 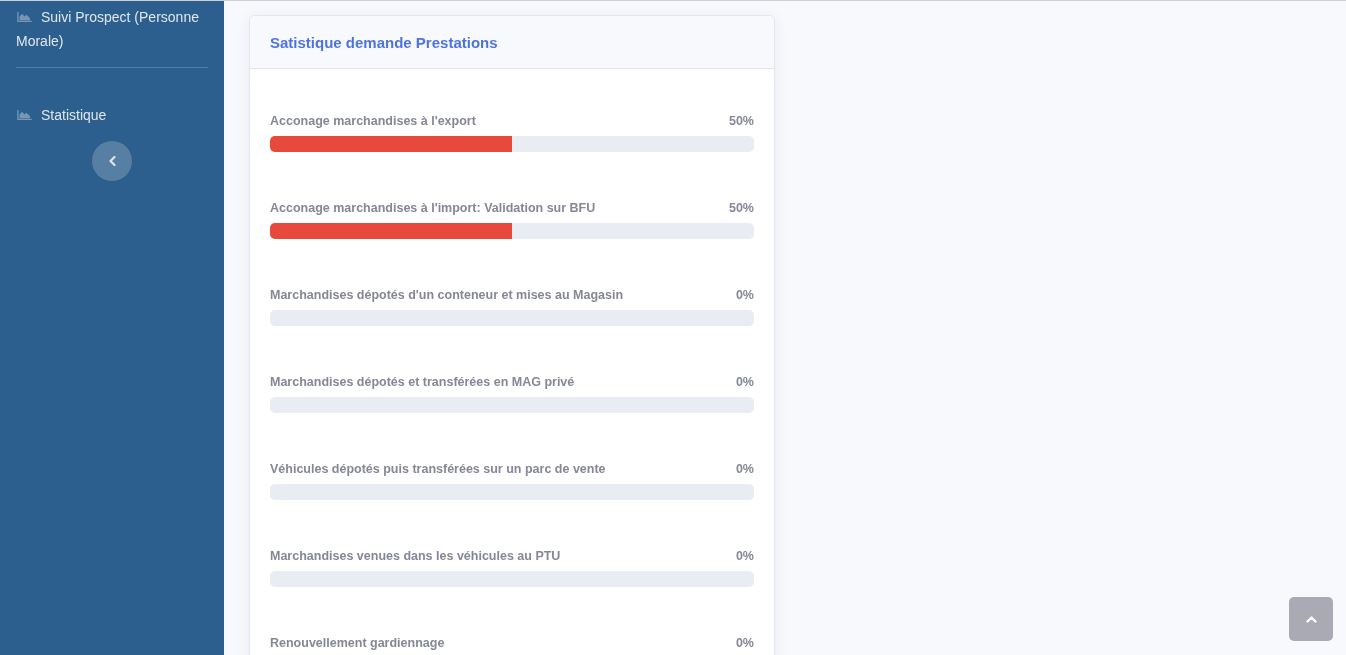 I want to click on sidebar-toggle-button, so click(x=112, y=161).